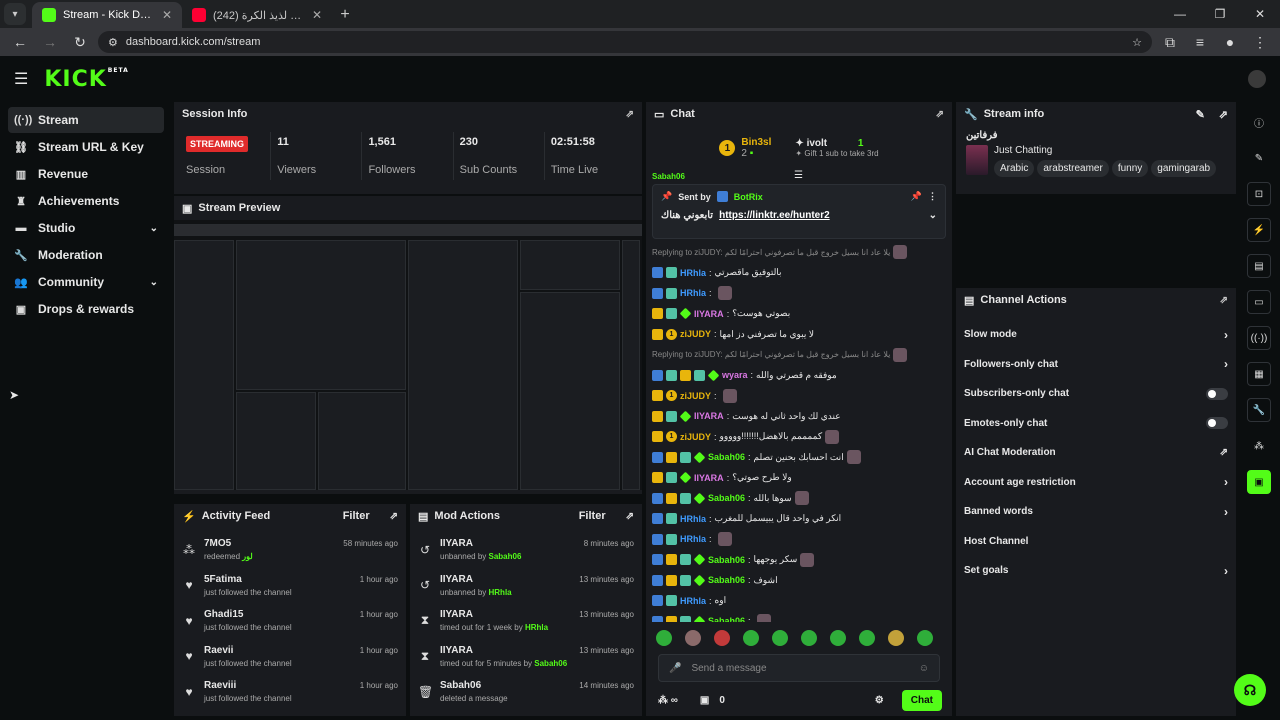 The width and height of the screenshot is (1280, 720). Describe the element at coordinates (86, 228) in the screenshot. I see `sidebar-item-studio: ▬ Studio ⌄` at that location.